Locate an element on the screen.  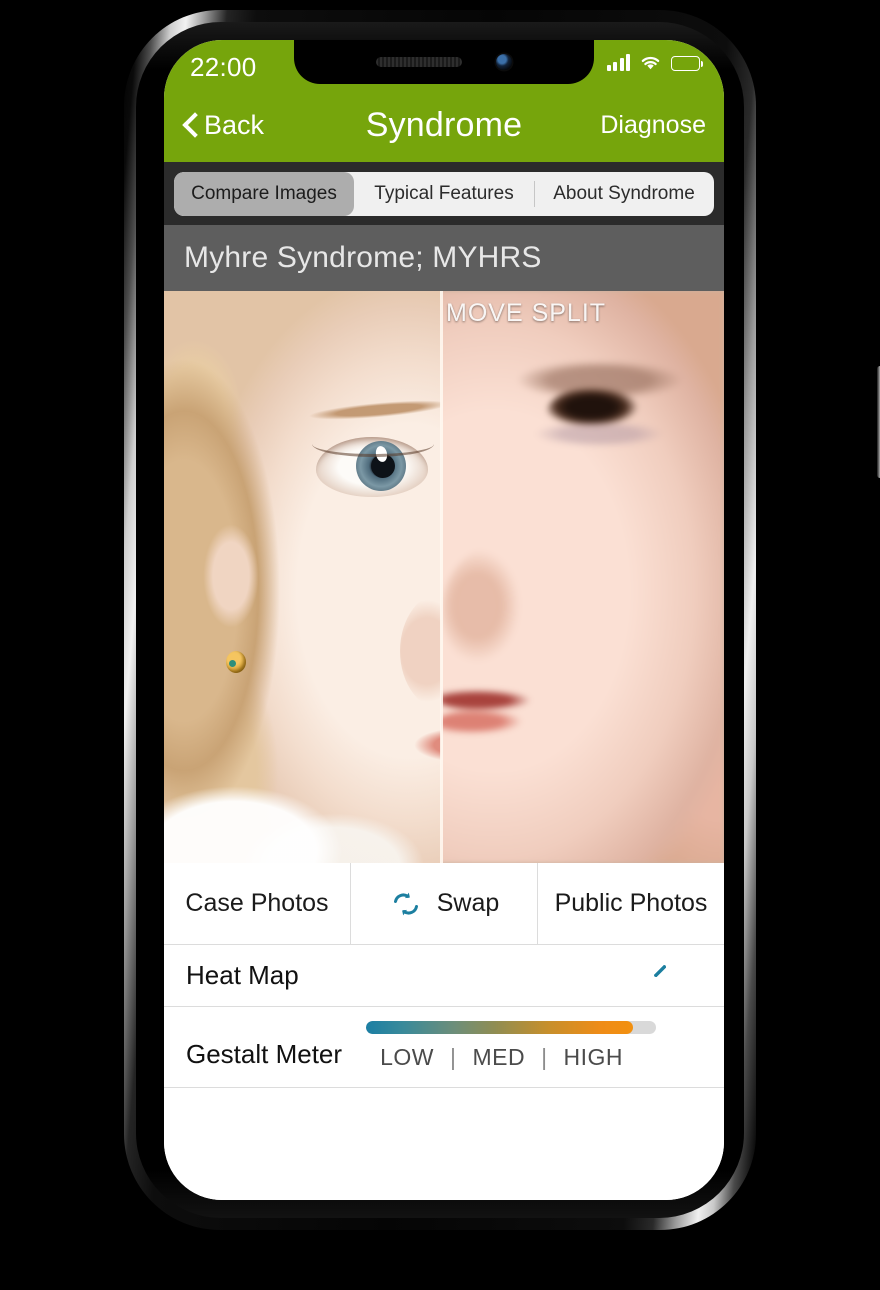
public-photo-image is located at coordinates (582, 577).